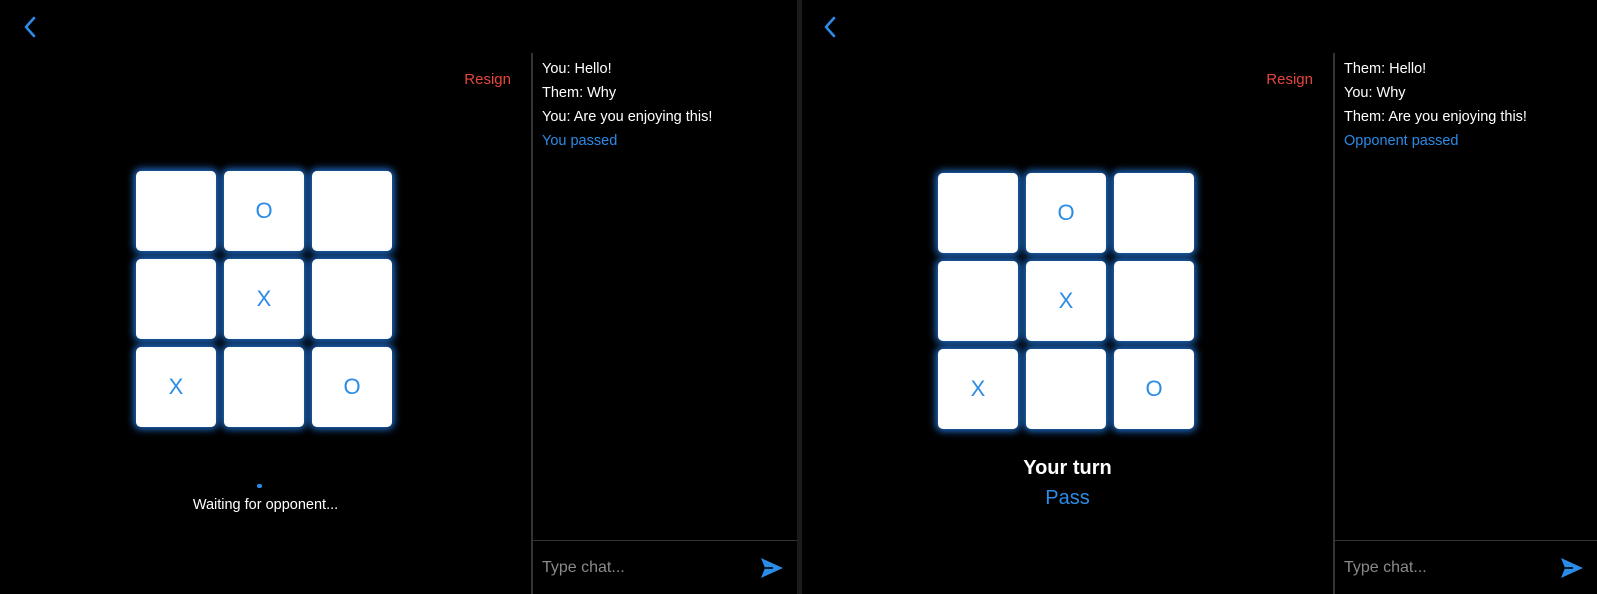 The image size is (1597, 594). I want to click on loading-spinner, so click(259, 486).